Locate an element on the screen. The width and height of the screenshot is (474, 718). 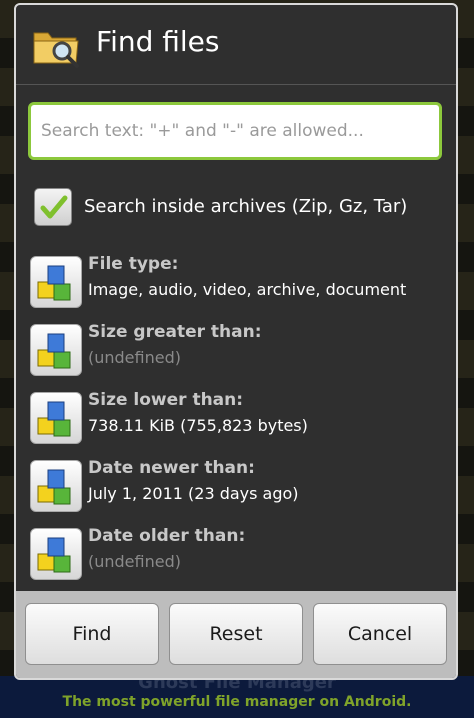
filter-size-greater-label: Size greater than: is located at coordinates (175, 332).